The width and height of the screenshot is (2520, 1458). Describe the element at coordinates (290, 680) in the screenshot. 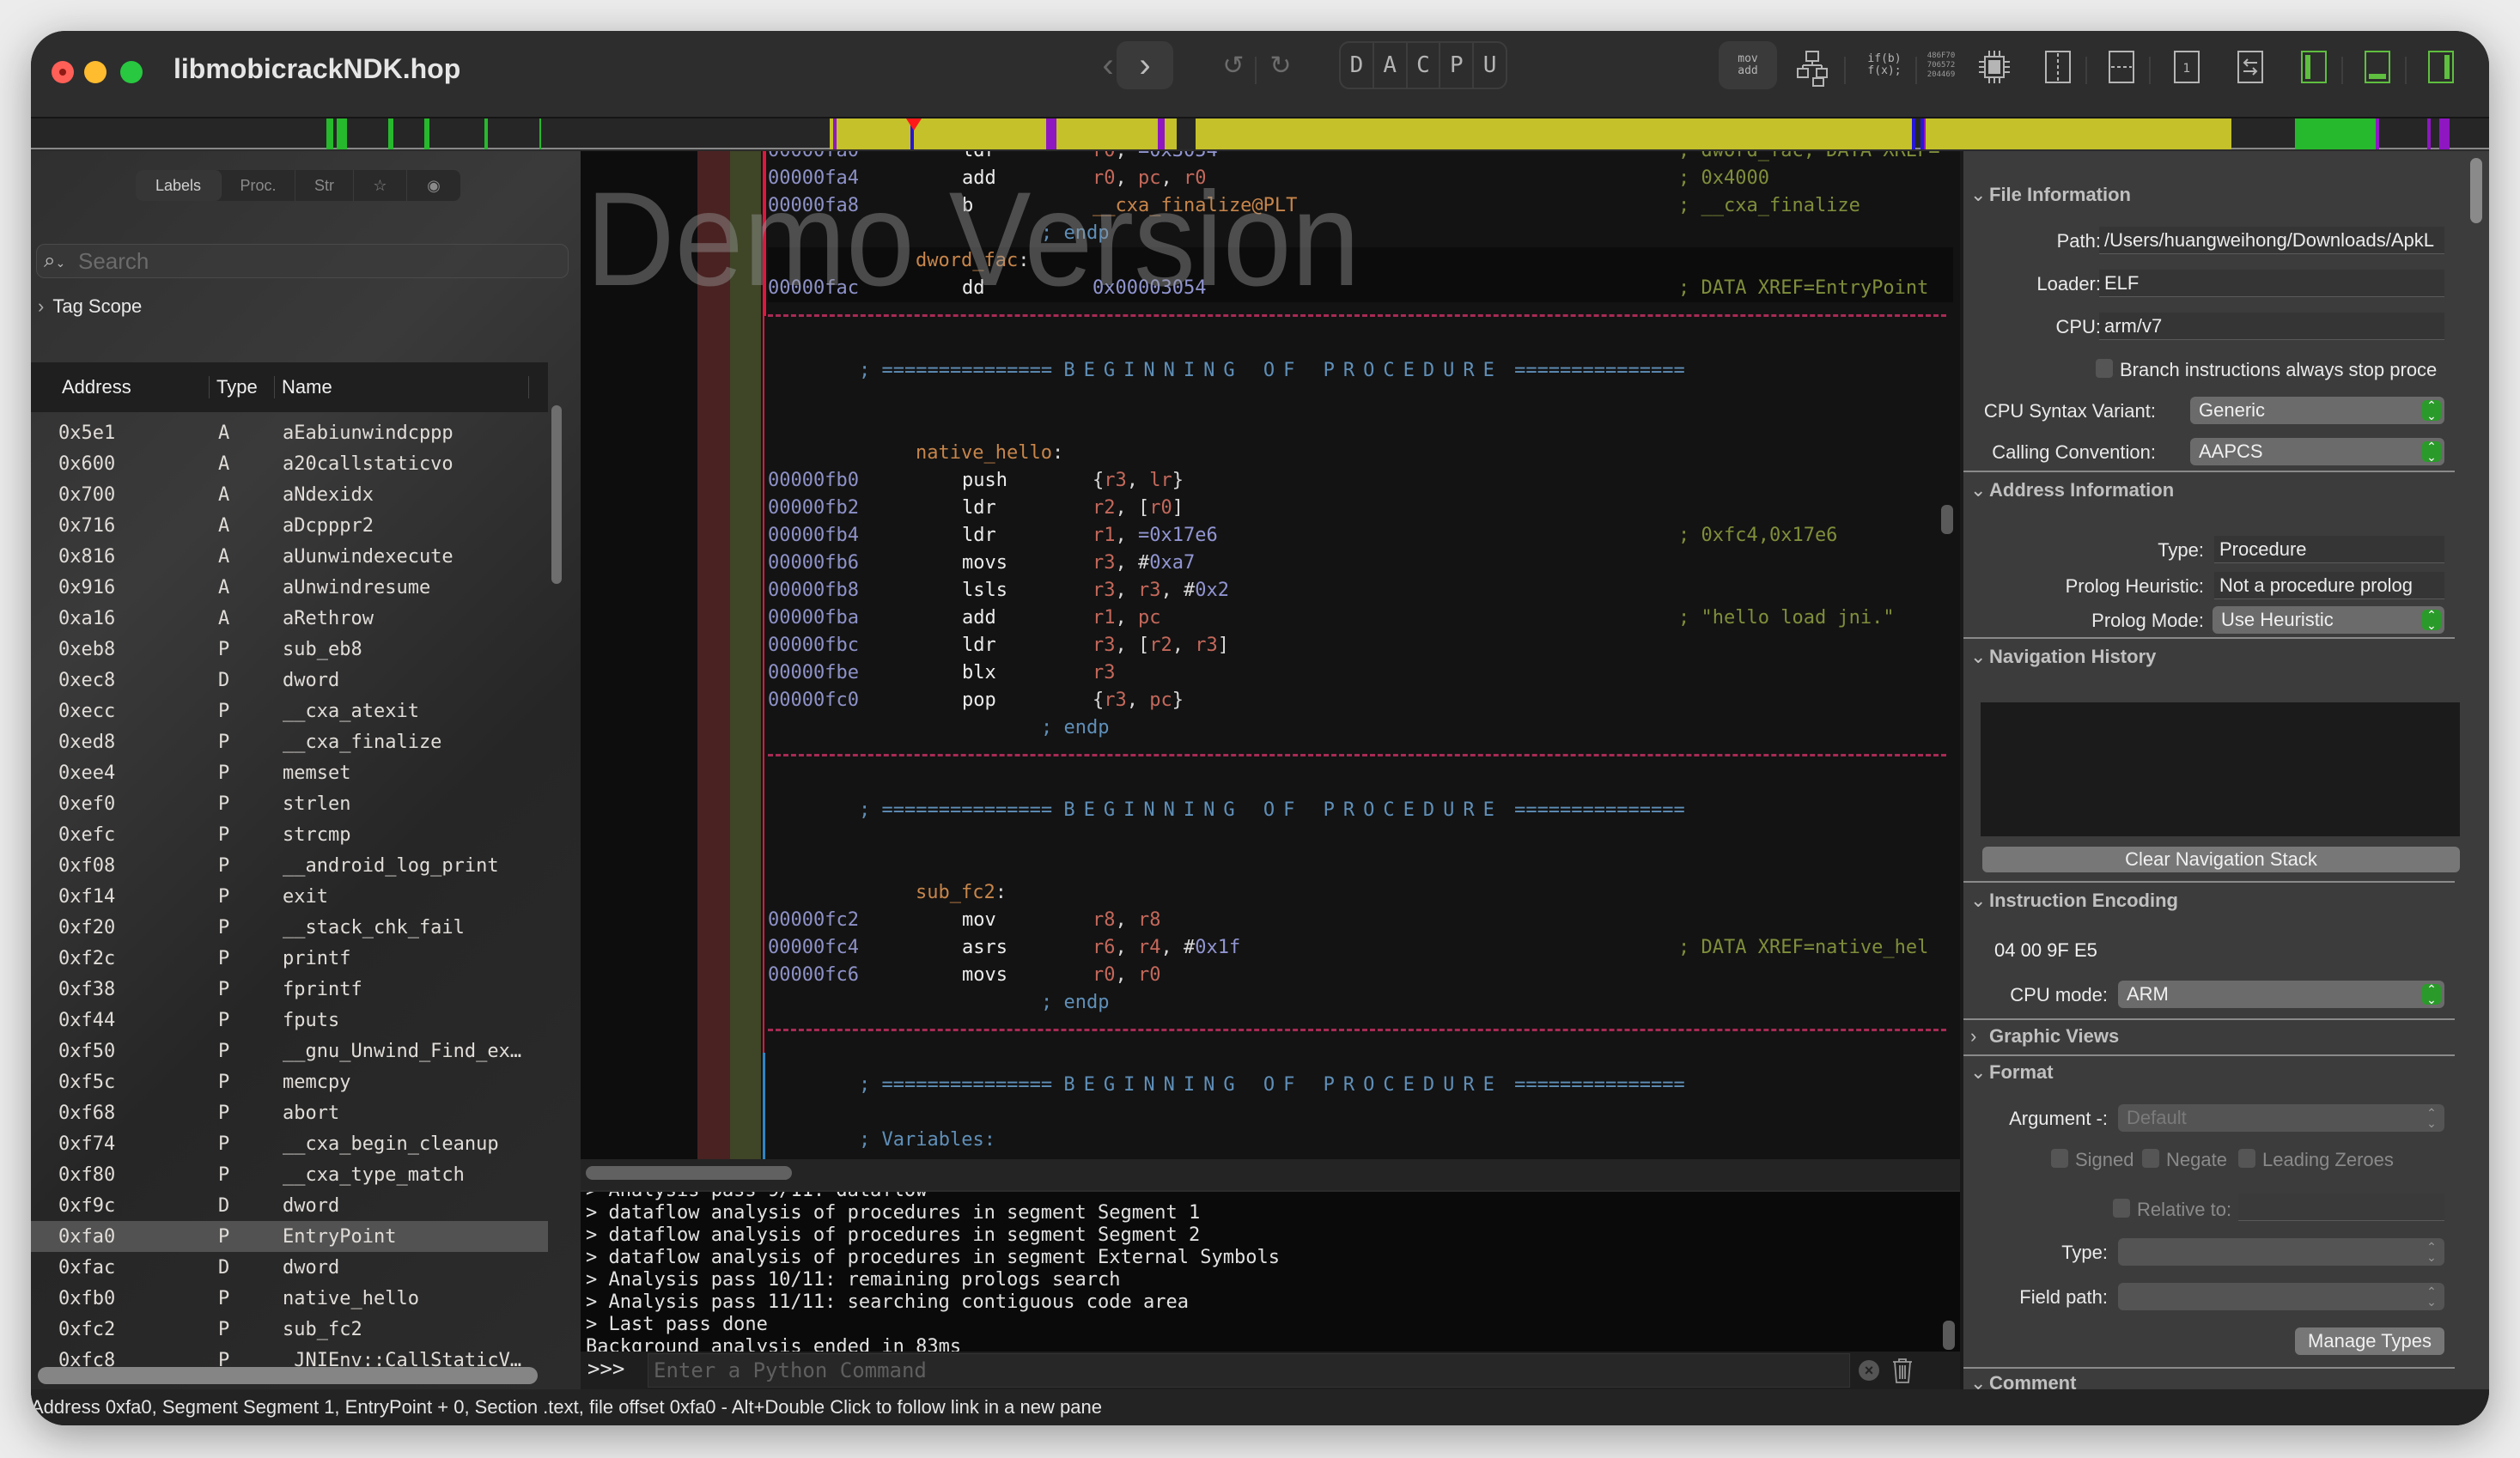

I see `label-row: 0xec8 Ddword` at that location.